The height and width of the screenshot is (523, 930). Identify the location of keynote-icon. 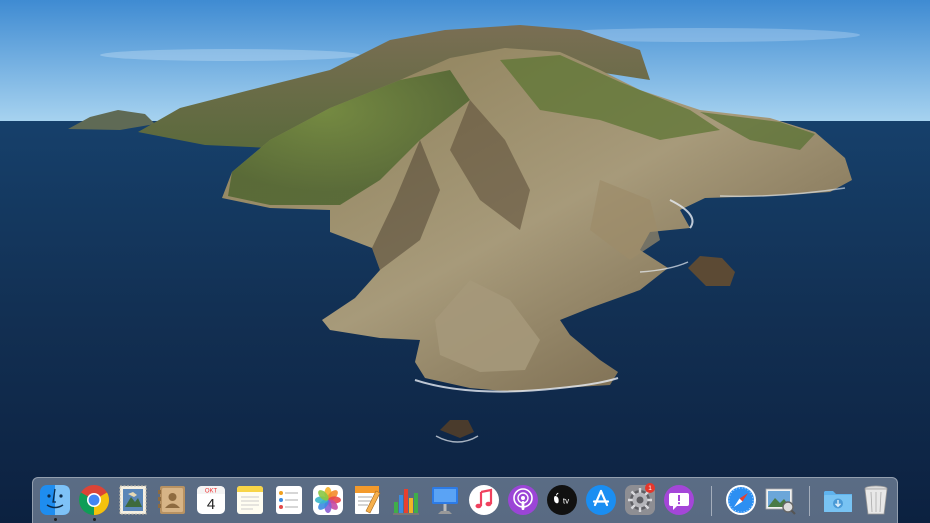
(445, 500).